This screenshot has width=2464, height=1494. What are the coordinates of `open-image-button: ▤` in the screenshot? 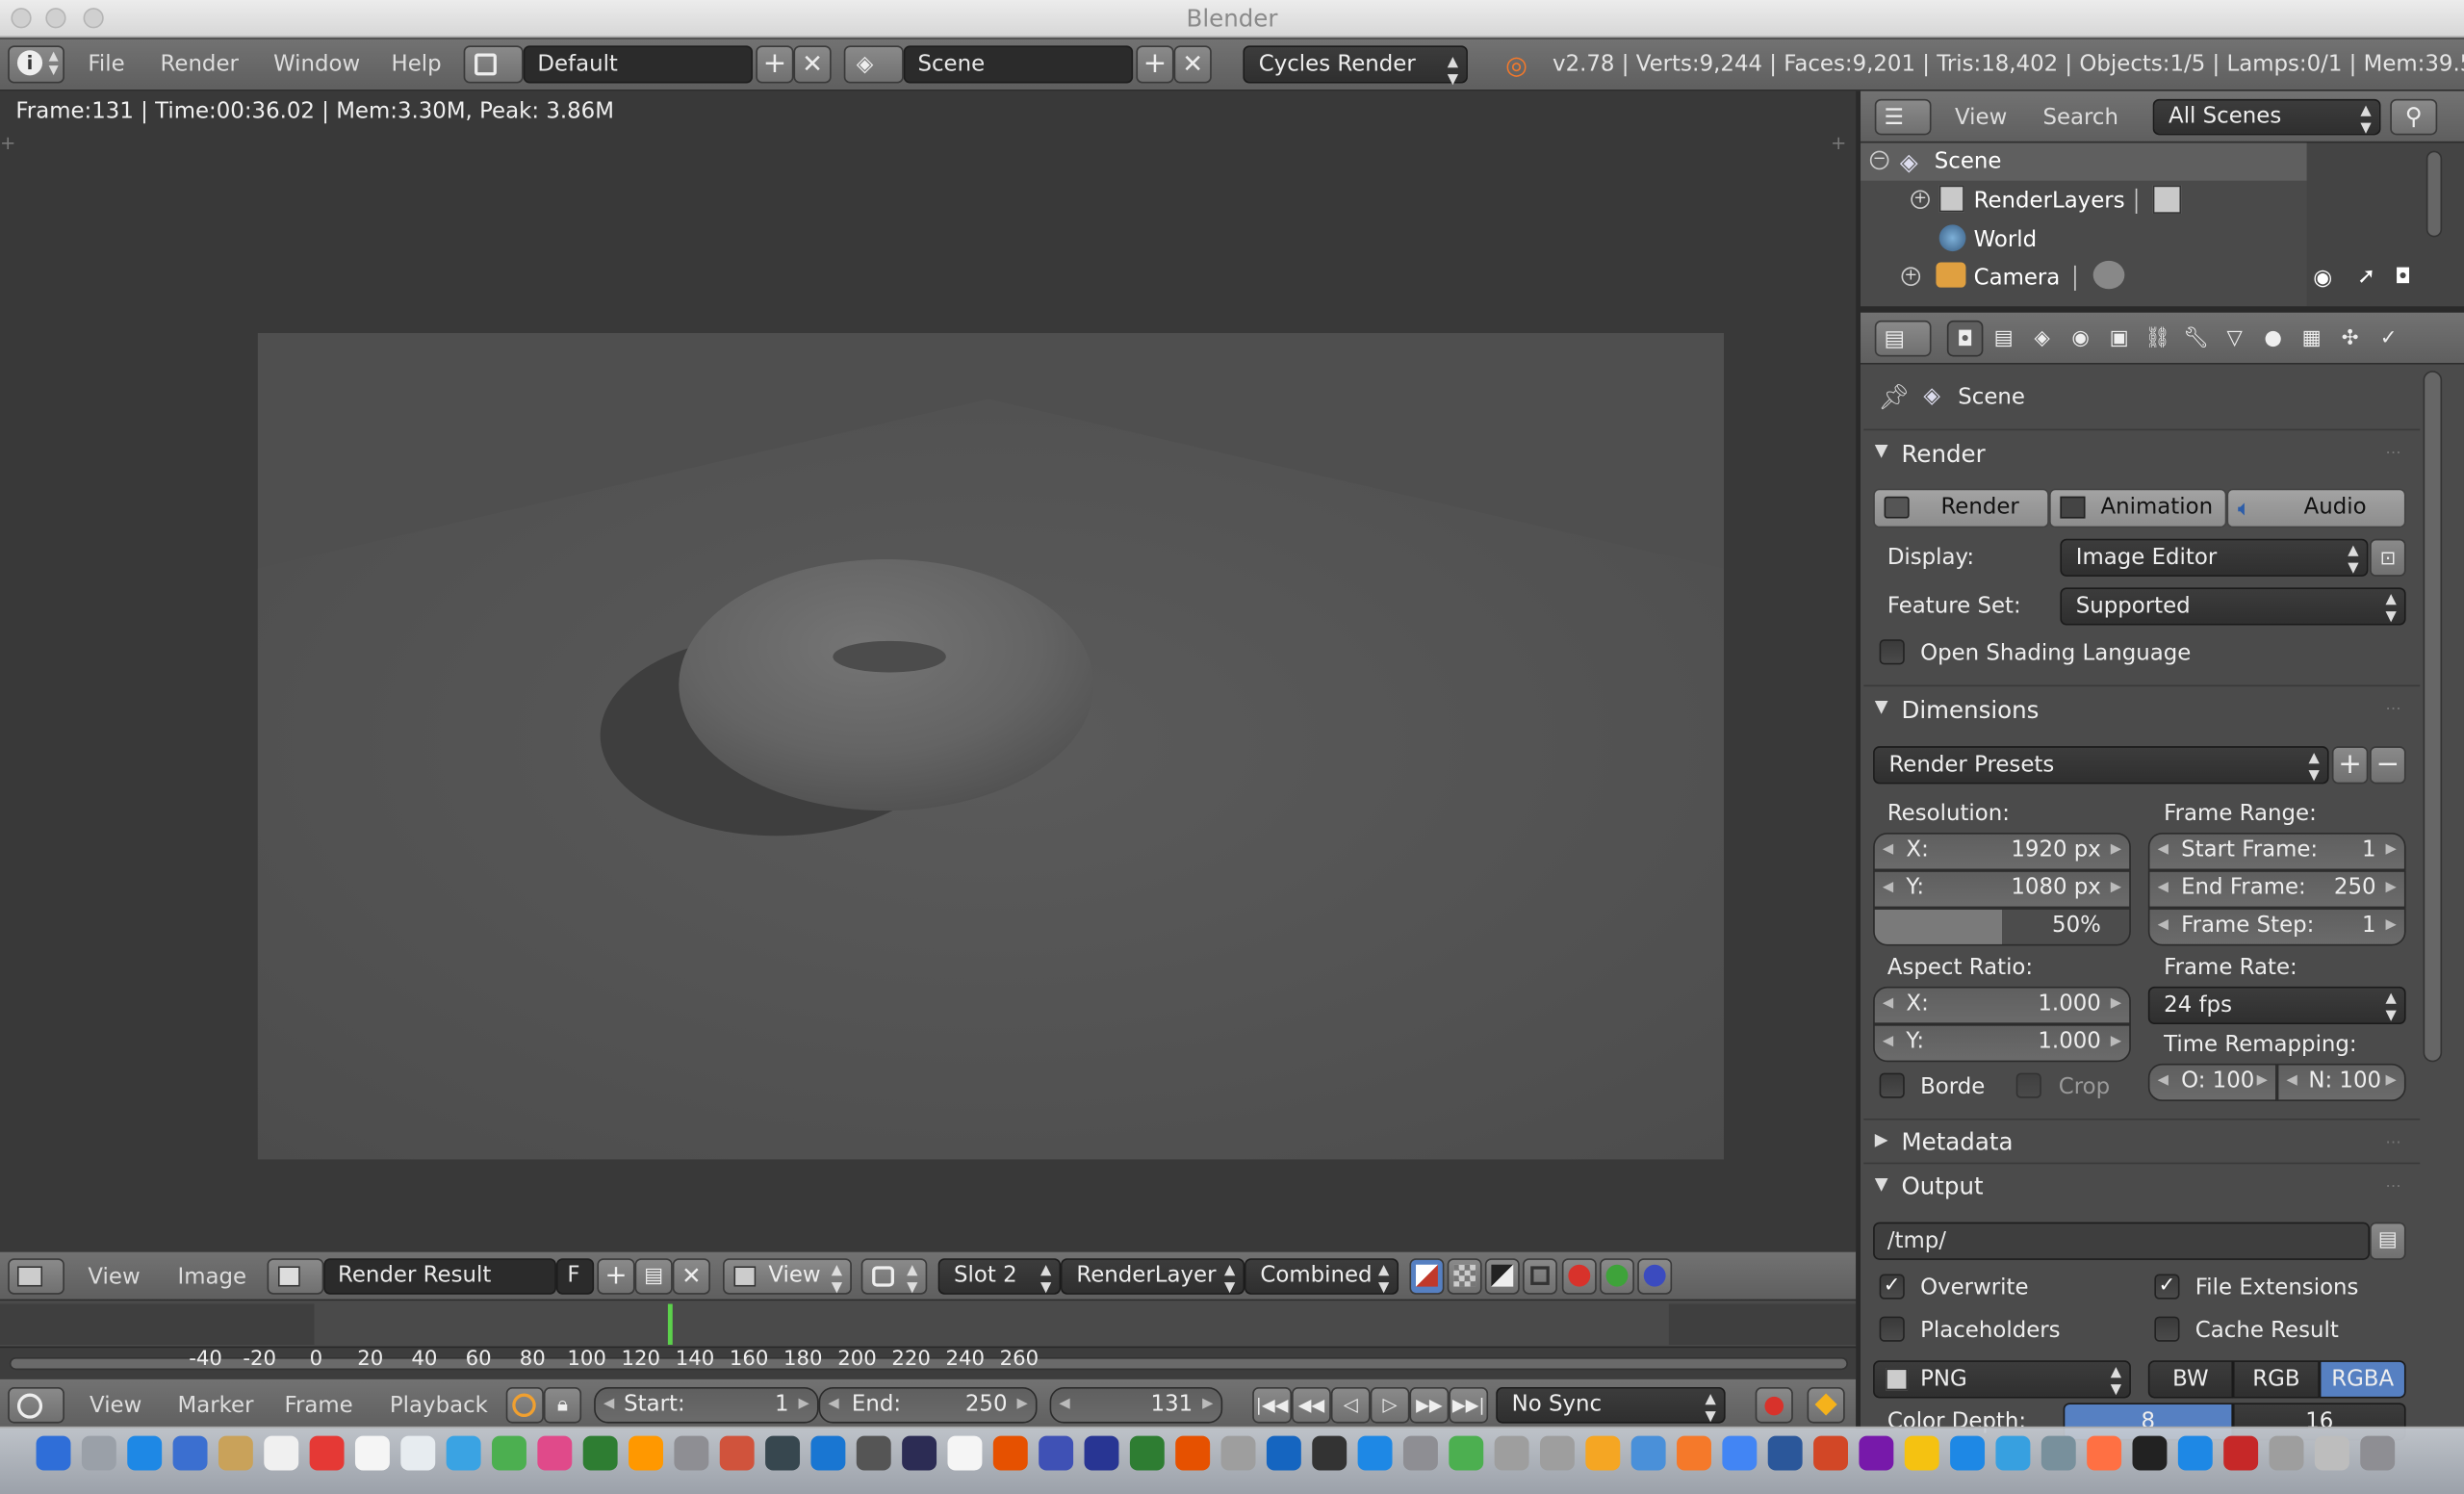 It's located at (653, 1276).